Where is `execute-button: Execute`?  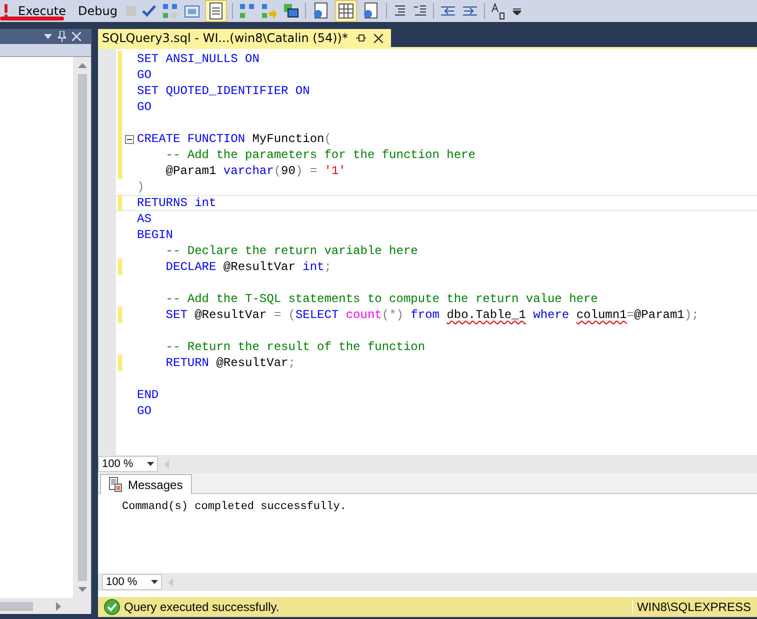 execute-button: Execute is located at coordinates (42, 11).